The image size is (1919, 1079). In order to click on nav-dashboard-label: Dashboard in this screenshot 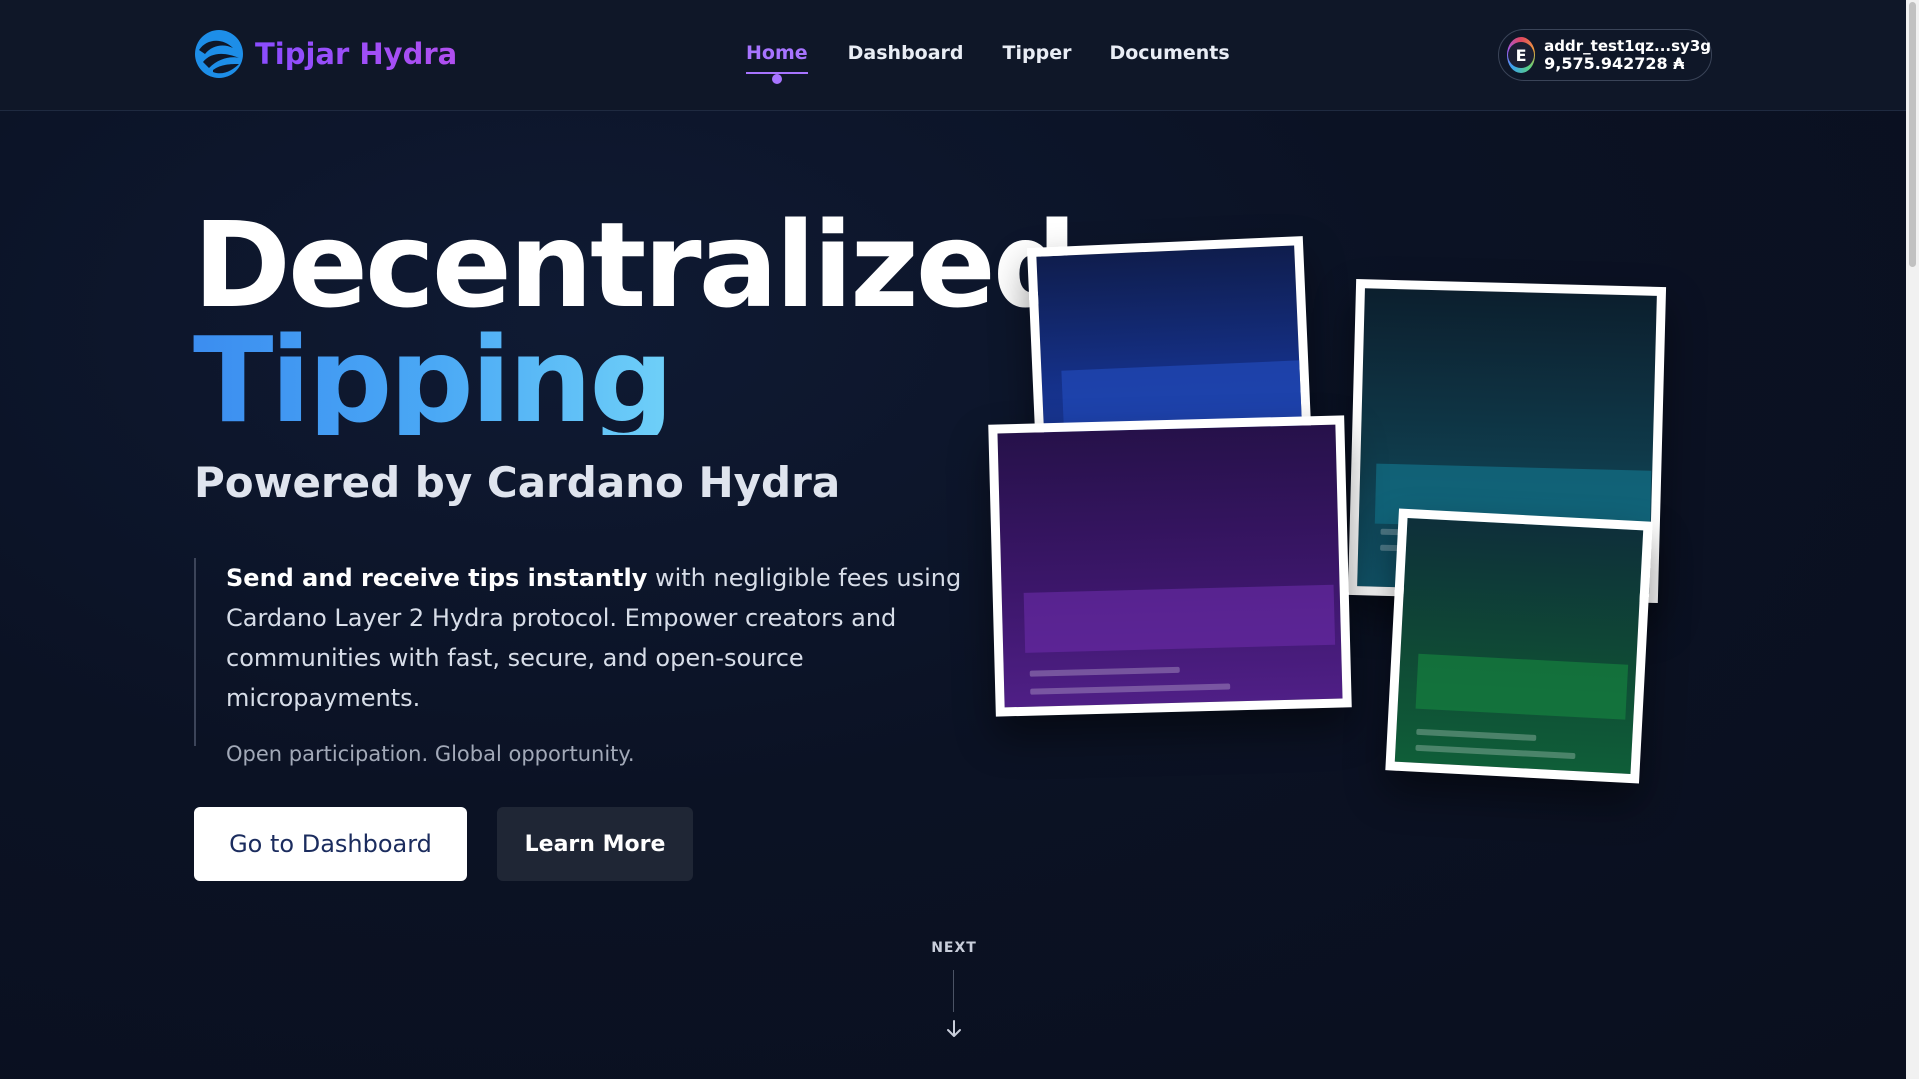, I will do `click(905, 53)`.